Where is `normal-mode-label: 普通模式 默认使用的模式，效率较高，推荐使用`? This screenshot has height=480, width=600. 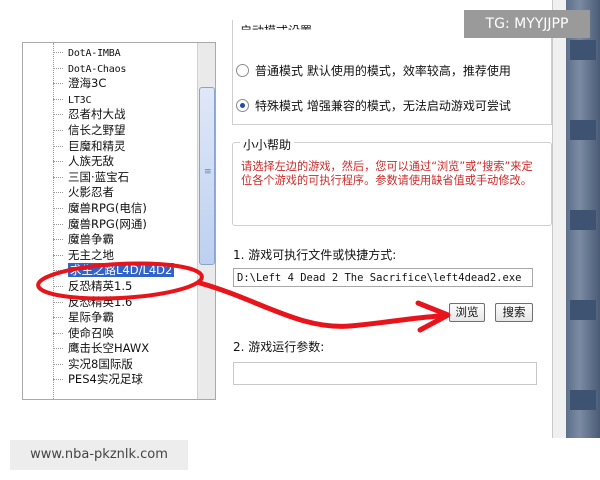 normal-mode-label: 普通模式 默认使用的模式，效率较高，推荐使用 is located at coordinates (383, 71).